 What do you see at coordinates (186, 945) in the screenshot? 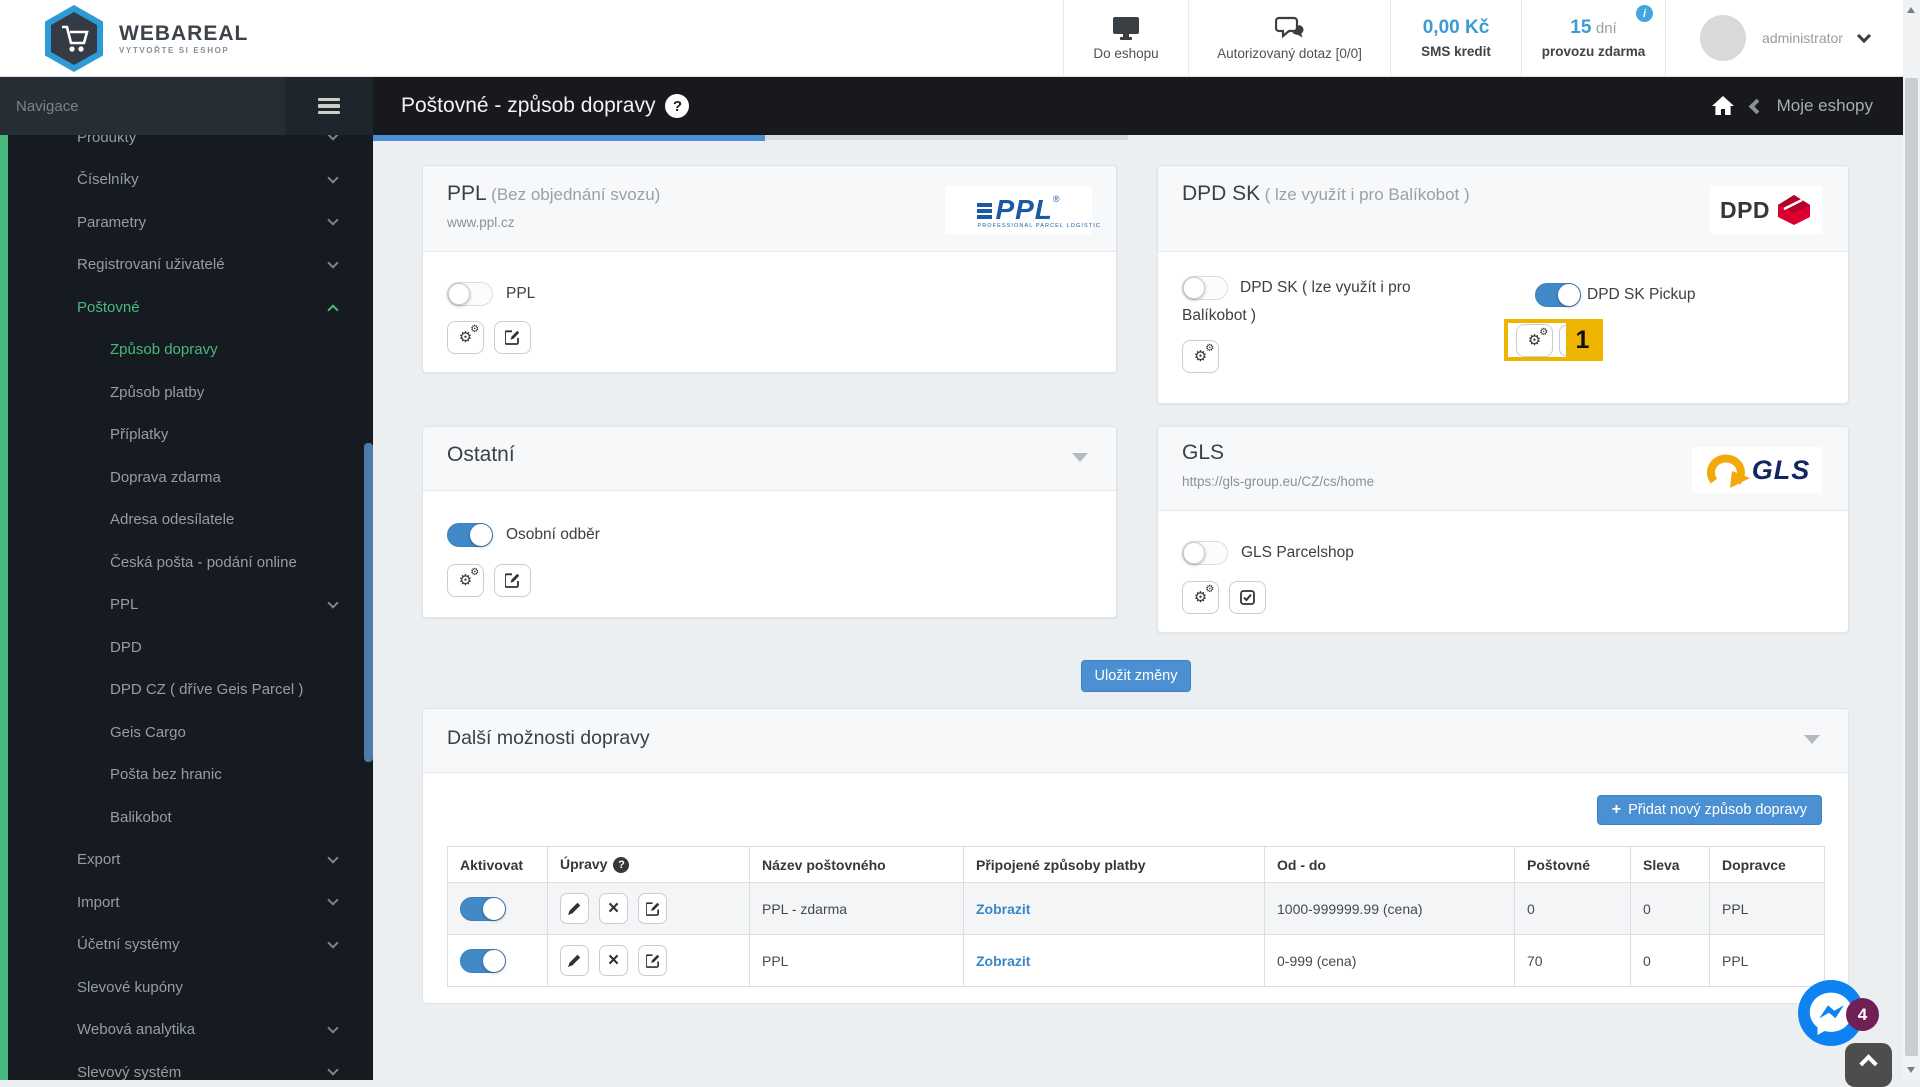
I see `sidebar-item-ucetni-systemy: Účetní systémy` at bounding box center [186, 945].